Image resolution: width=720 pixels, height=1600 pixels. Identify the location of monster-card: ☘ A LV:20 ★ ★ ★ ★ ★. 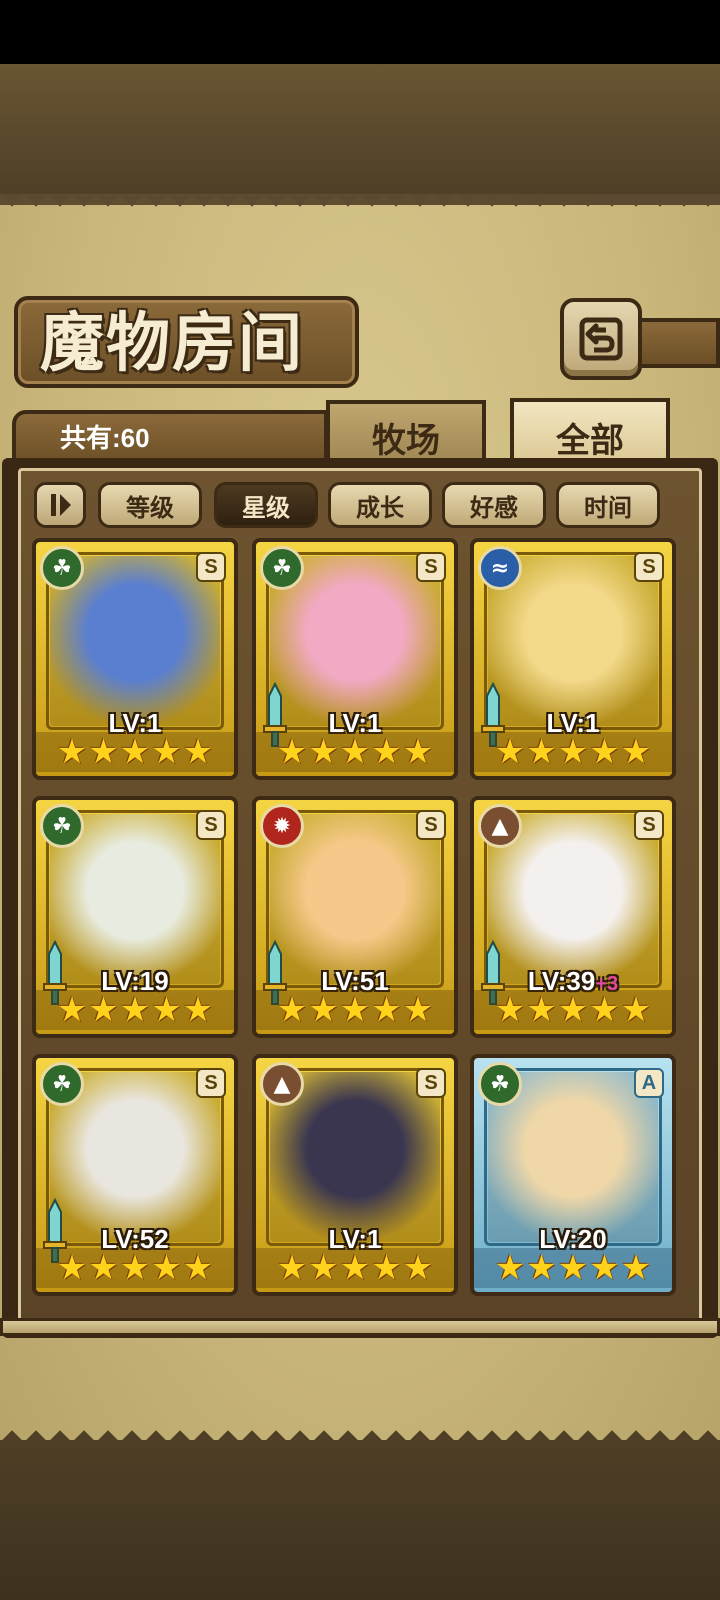
(573, 1175).